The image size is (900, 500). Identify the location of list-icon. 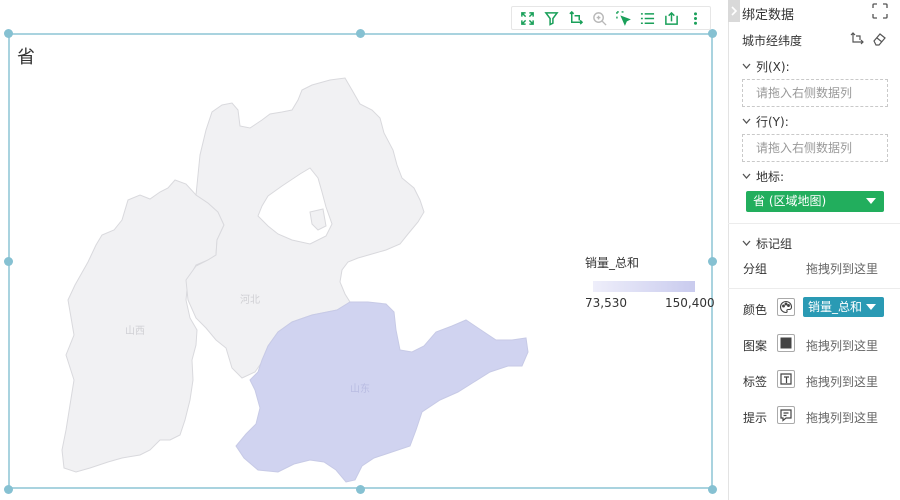
(647, 18).